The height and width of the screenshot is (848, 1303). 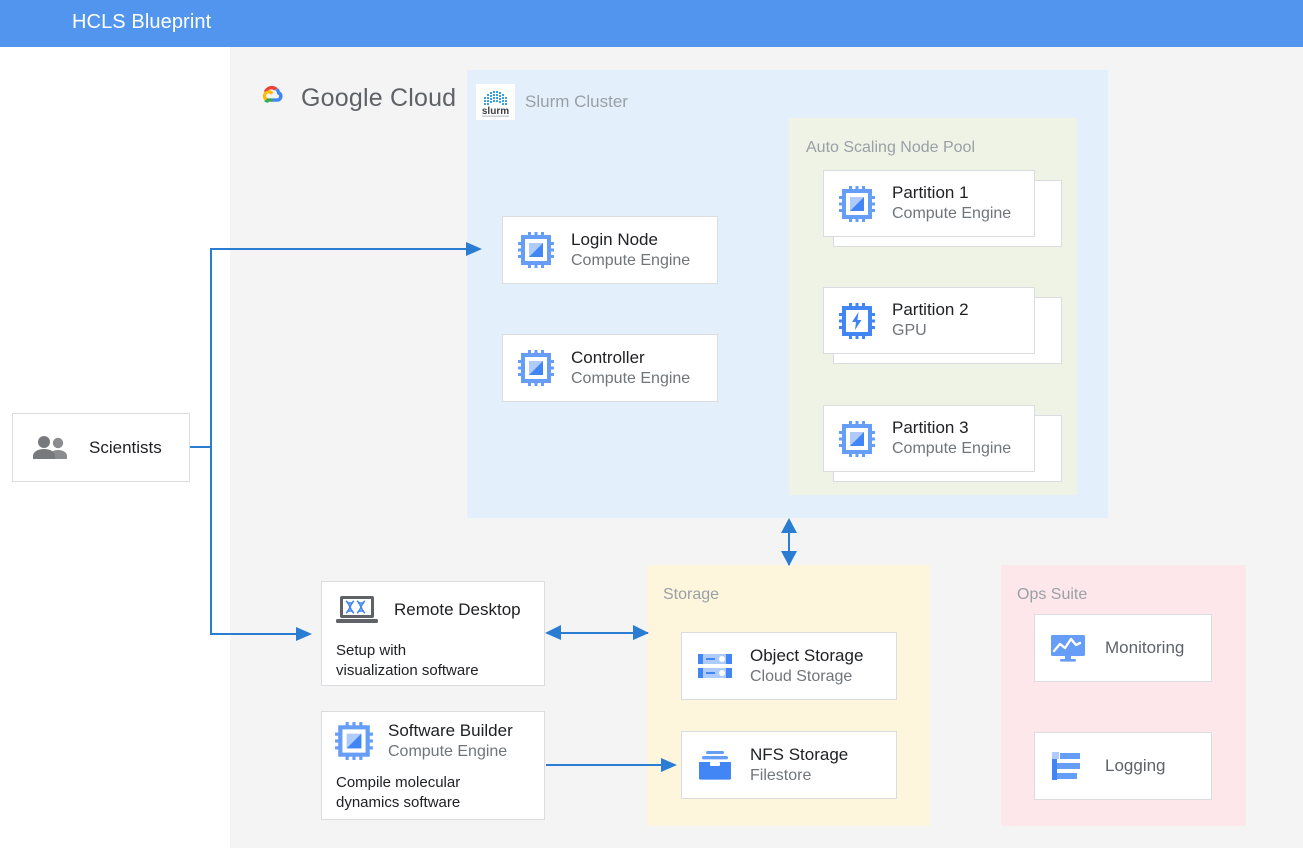 I want to click on note-line-1: Setup with, so click(x=371, y=650).